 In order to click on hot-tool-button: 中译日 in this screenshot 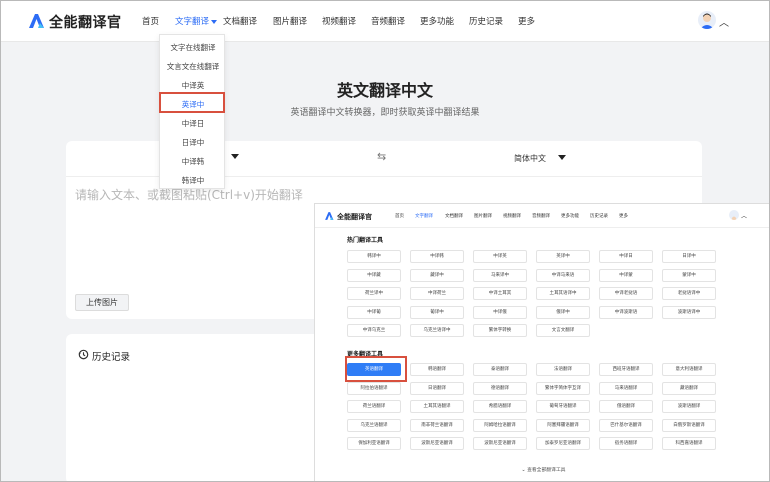, I will do `click(626, 256)`.